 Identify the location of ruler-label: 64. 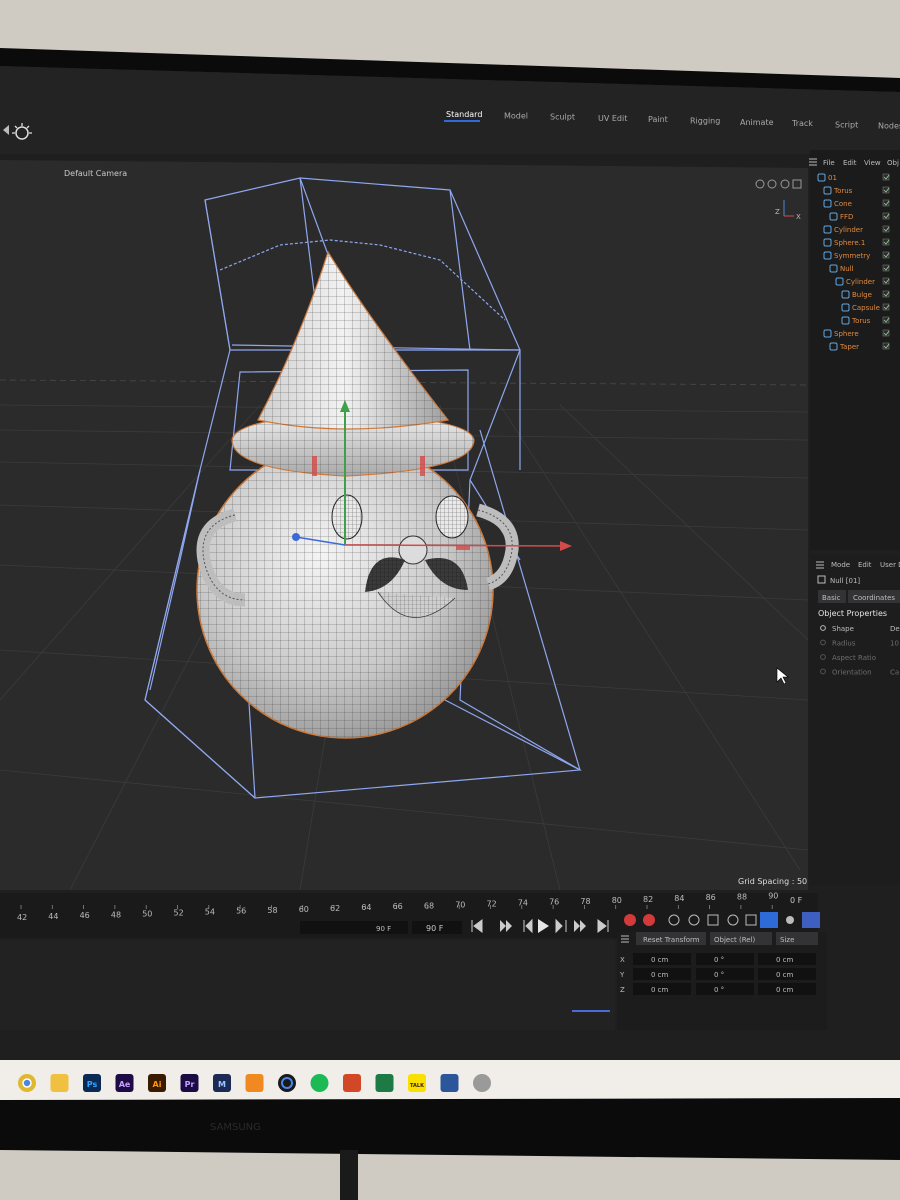
(366, 907).